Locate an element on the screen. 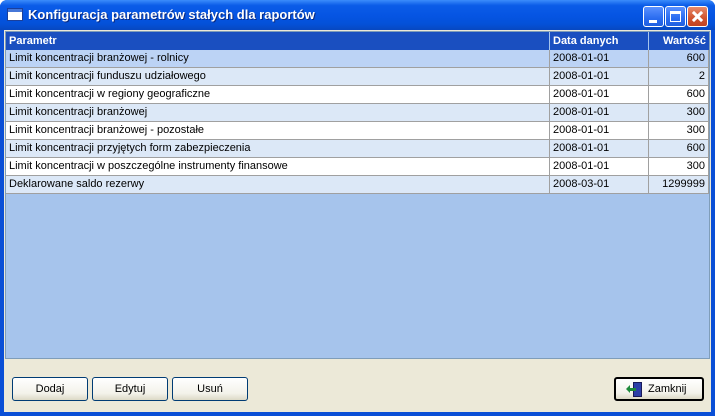 The image size is (715, 416). cell-wartosc: 2 is located at coordinates (679, 77).